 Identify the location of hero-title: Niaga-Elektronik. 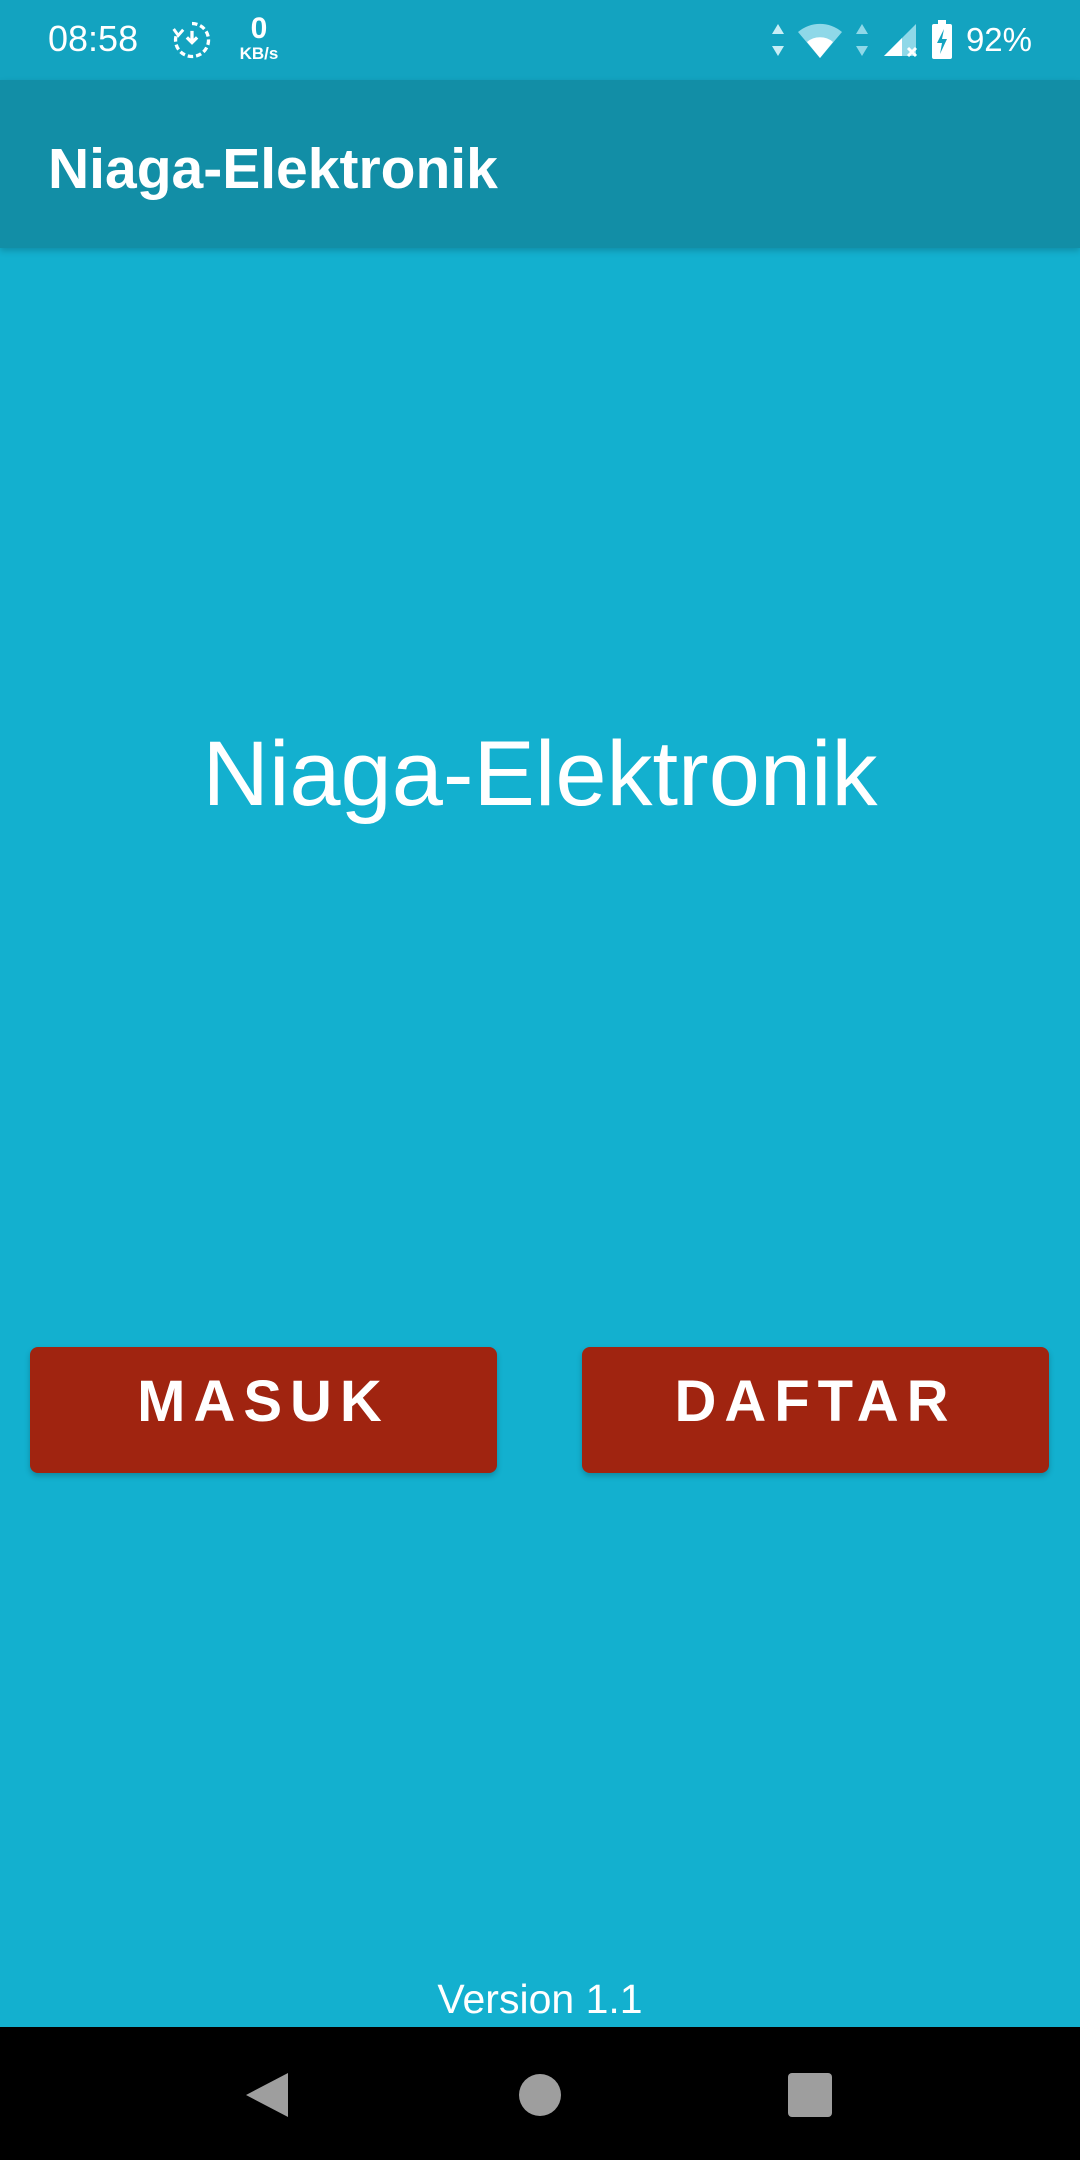
(540, 774).